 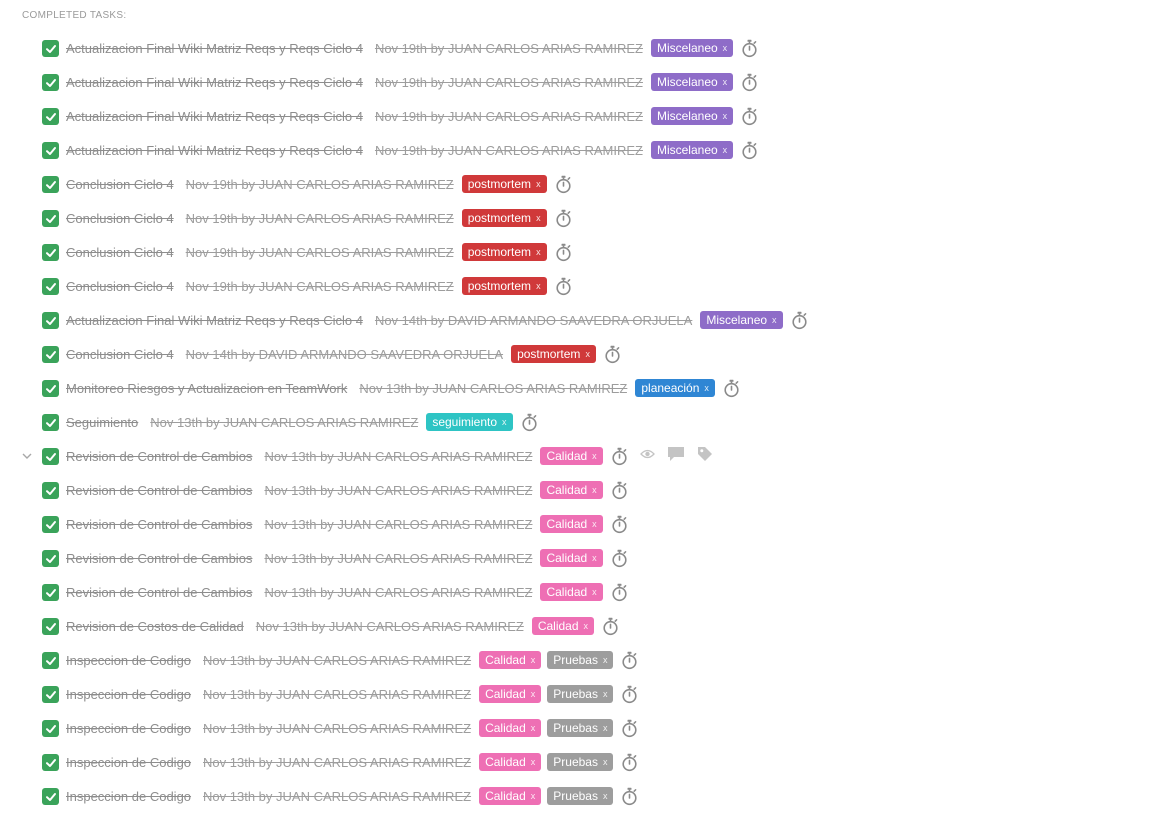 What do you see at coordinates (155, 626) in the screenshot?
I see `task-title: Revision de Costos de Calidad` at bounding box center [155, 626].